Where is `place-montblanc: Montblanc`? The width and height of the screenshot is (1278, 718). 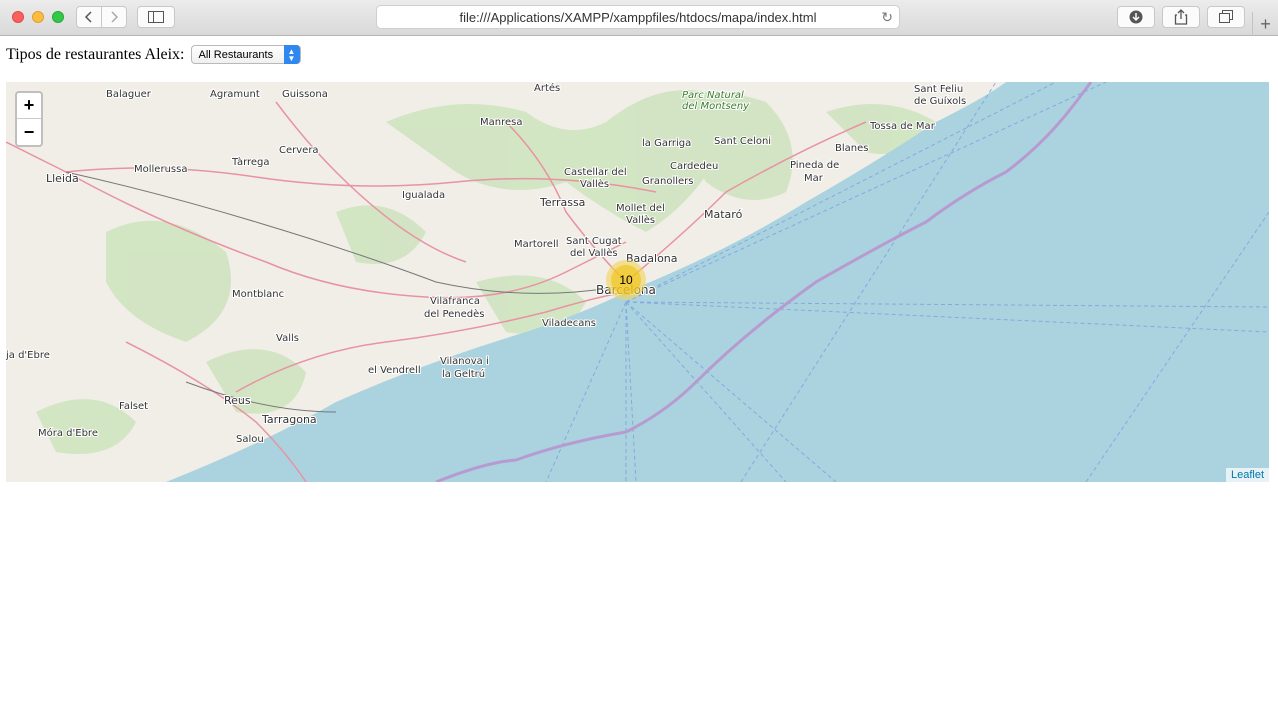 place-montblanc: Montblanc is located at coordinates (258, 294).